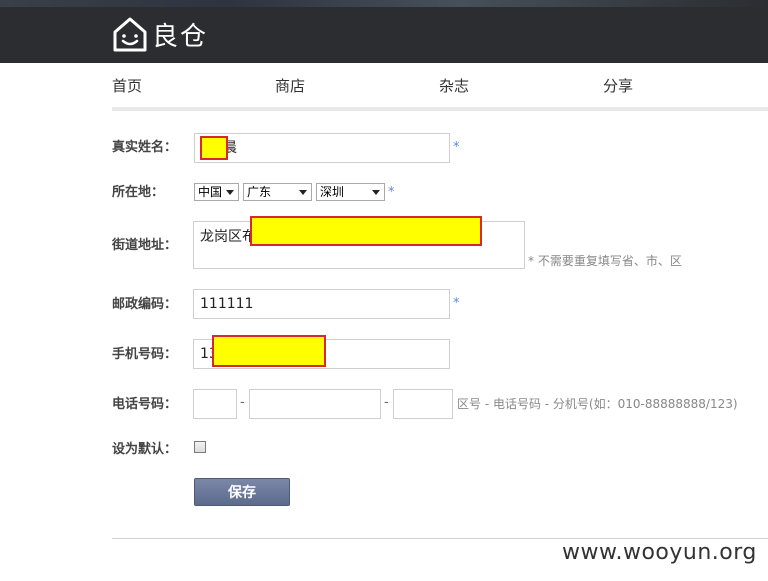 The width and height of the screenshot is (768, 581). What do you see at coordinates (200, 447) in the screenshot?
I see `default-checkbox` at bounding box center [200, 447].